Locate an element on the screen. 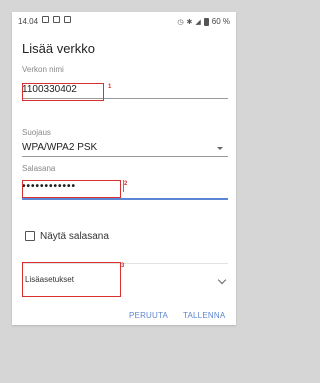 This screenshot has height=383, width=320. show-password-label: Näytä salasana is located at coordinates (74, 236).